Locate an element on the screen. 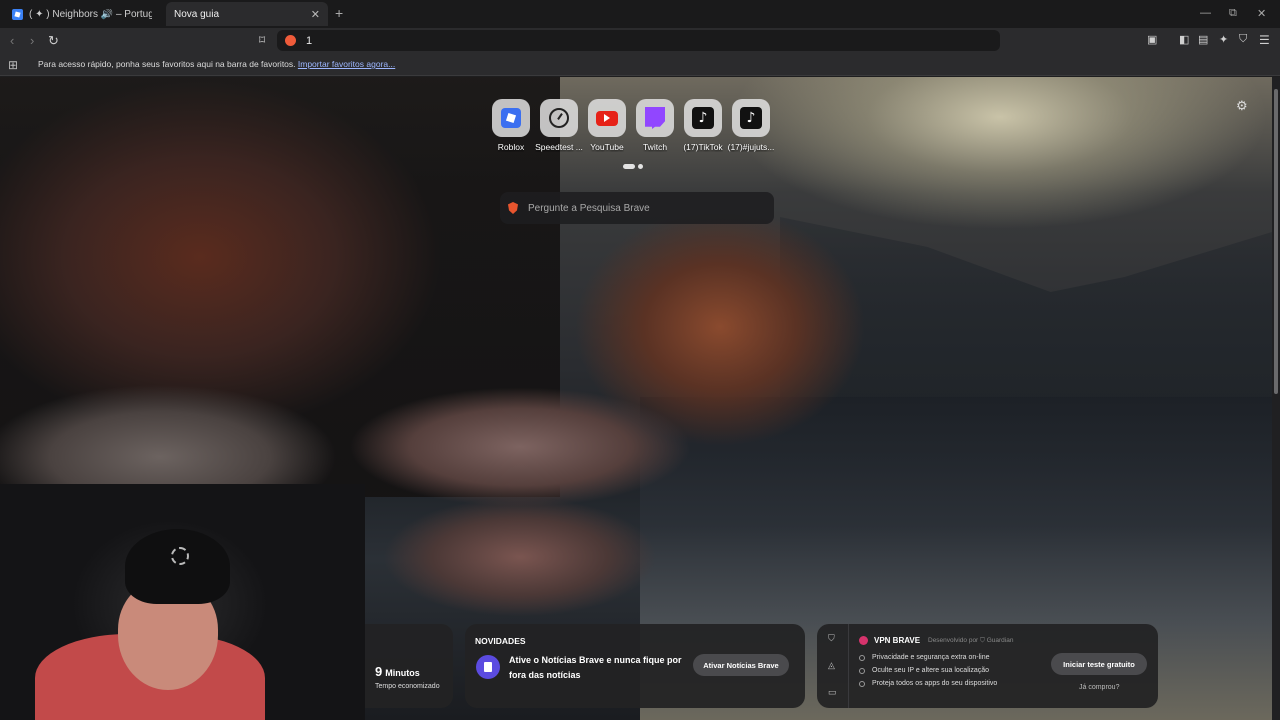 The width and height of the screenshot is (1280, 720). talk-icon: ◬ is located at coordinates (831, 665).